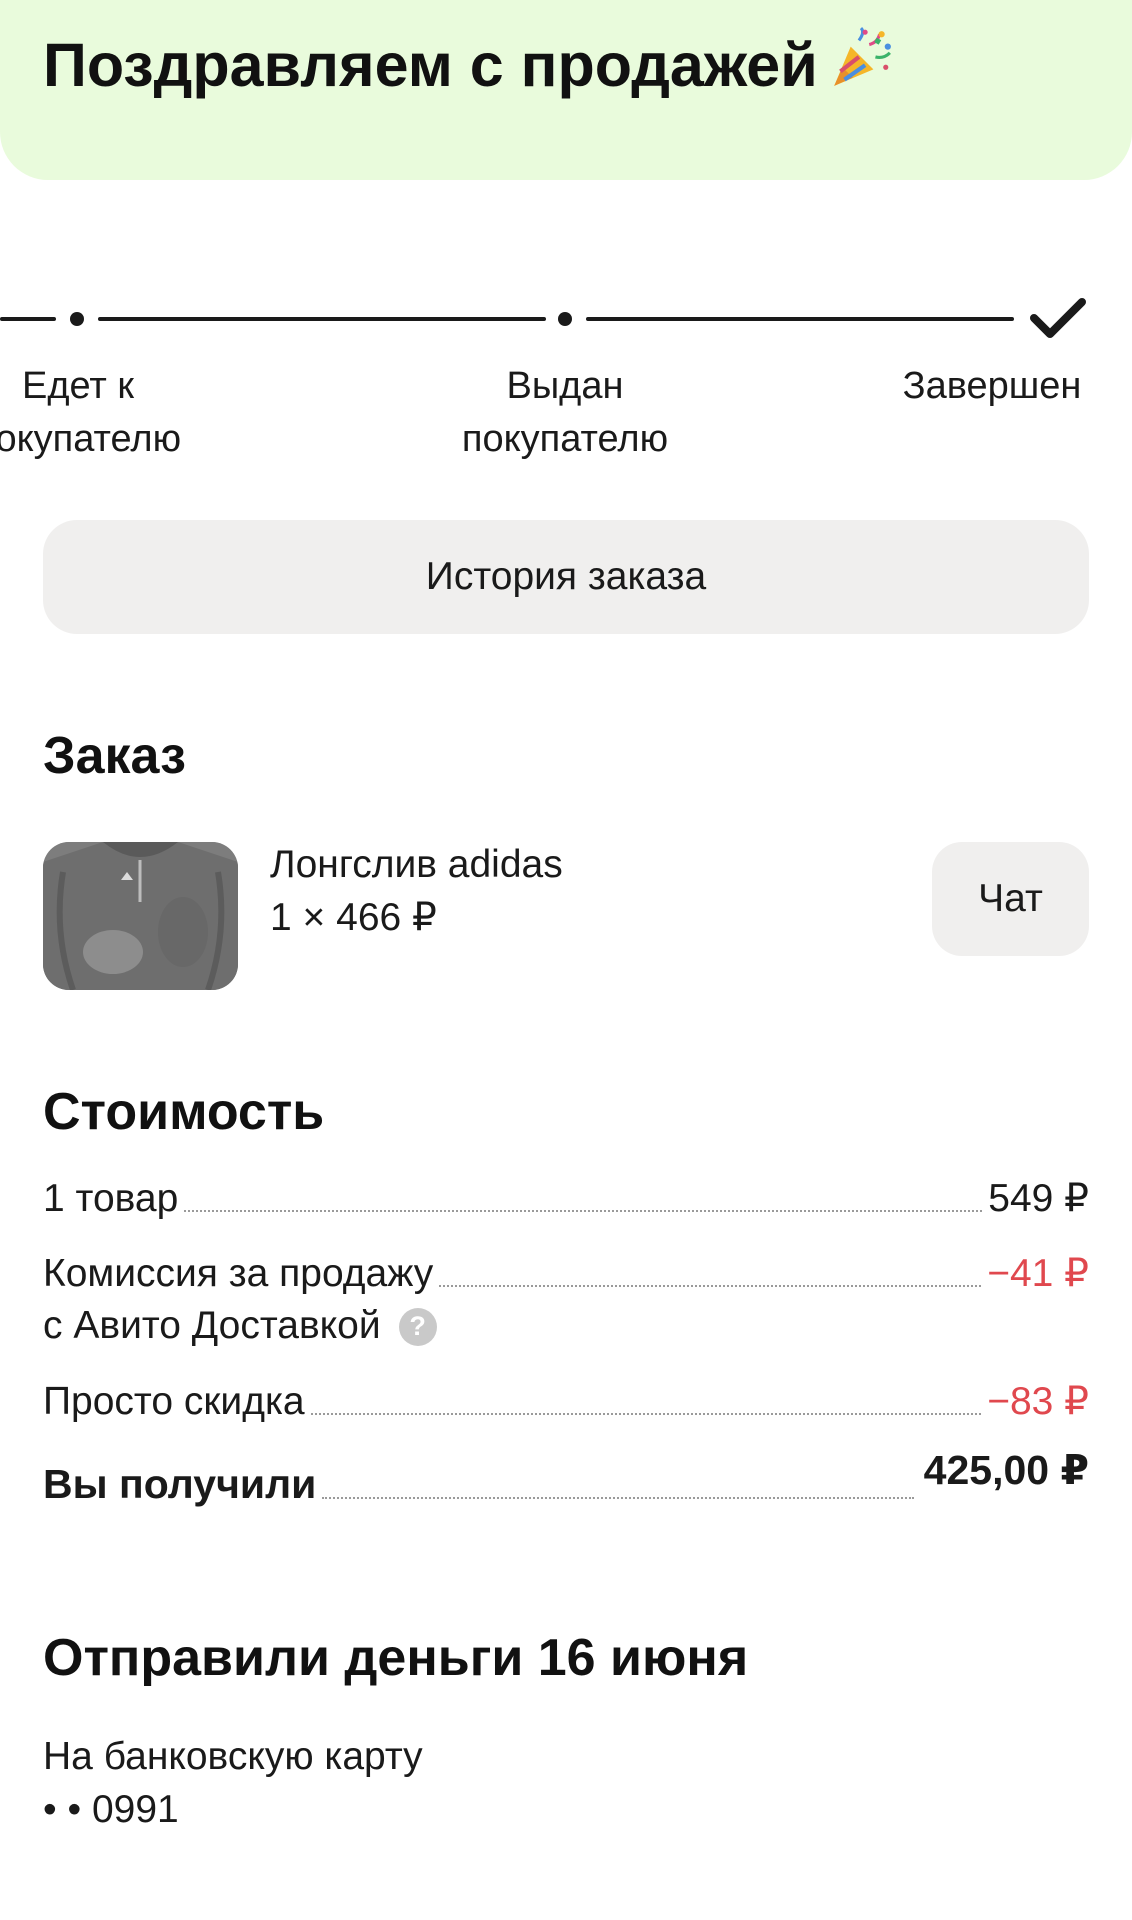 This screenshot has height=1920, width=1132. What do you see at coordinates (1038, 1198) in the screenshot?
I see `cost-row-value: 549 ₽` at bounding box center [1038, 1198].